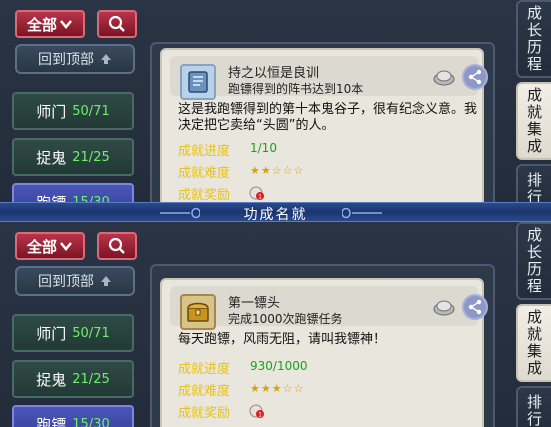 The image size is (551, 427). What do you see at coordinates (282, 339) in the screenshot?
I see `card-description: 每天跑镖，风雨无阻，请叫我镖神！` at bounding box center [282, 339].